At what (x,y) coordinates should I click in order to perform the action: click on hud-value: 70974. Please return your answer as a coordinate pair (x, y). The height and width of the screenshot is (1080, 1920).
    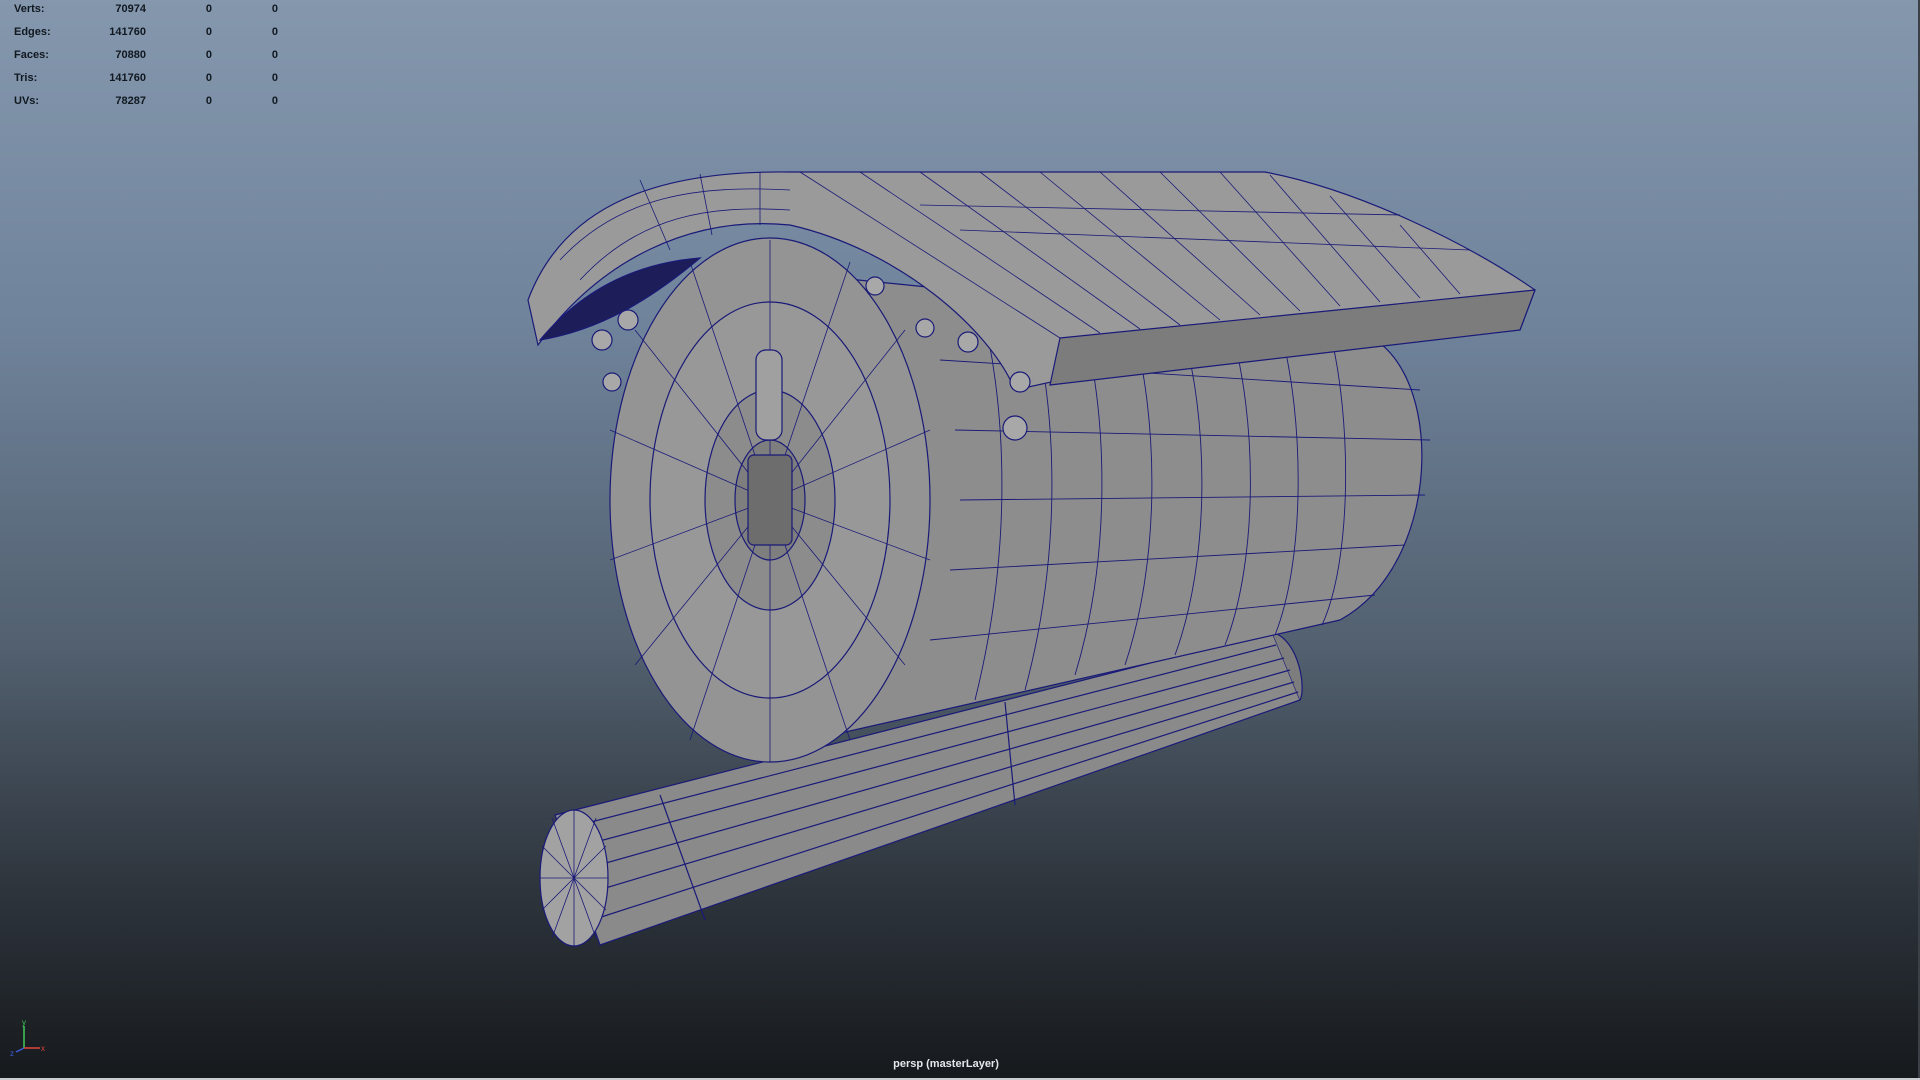
    Looking at the image, I should click on (130, 9).